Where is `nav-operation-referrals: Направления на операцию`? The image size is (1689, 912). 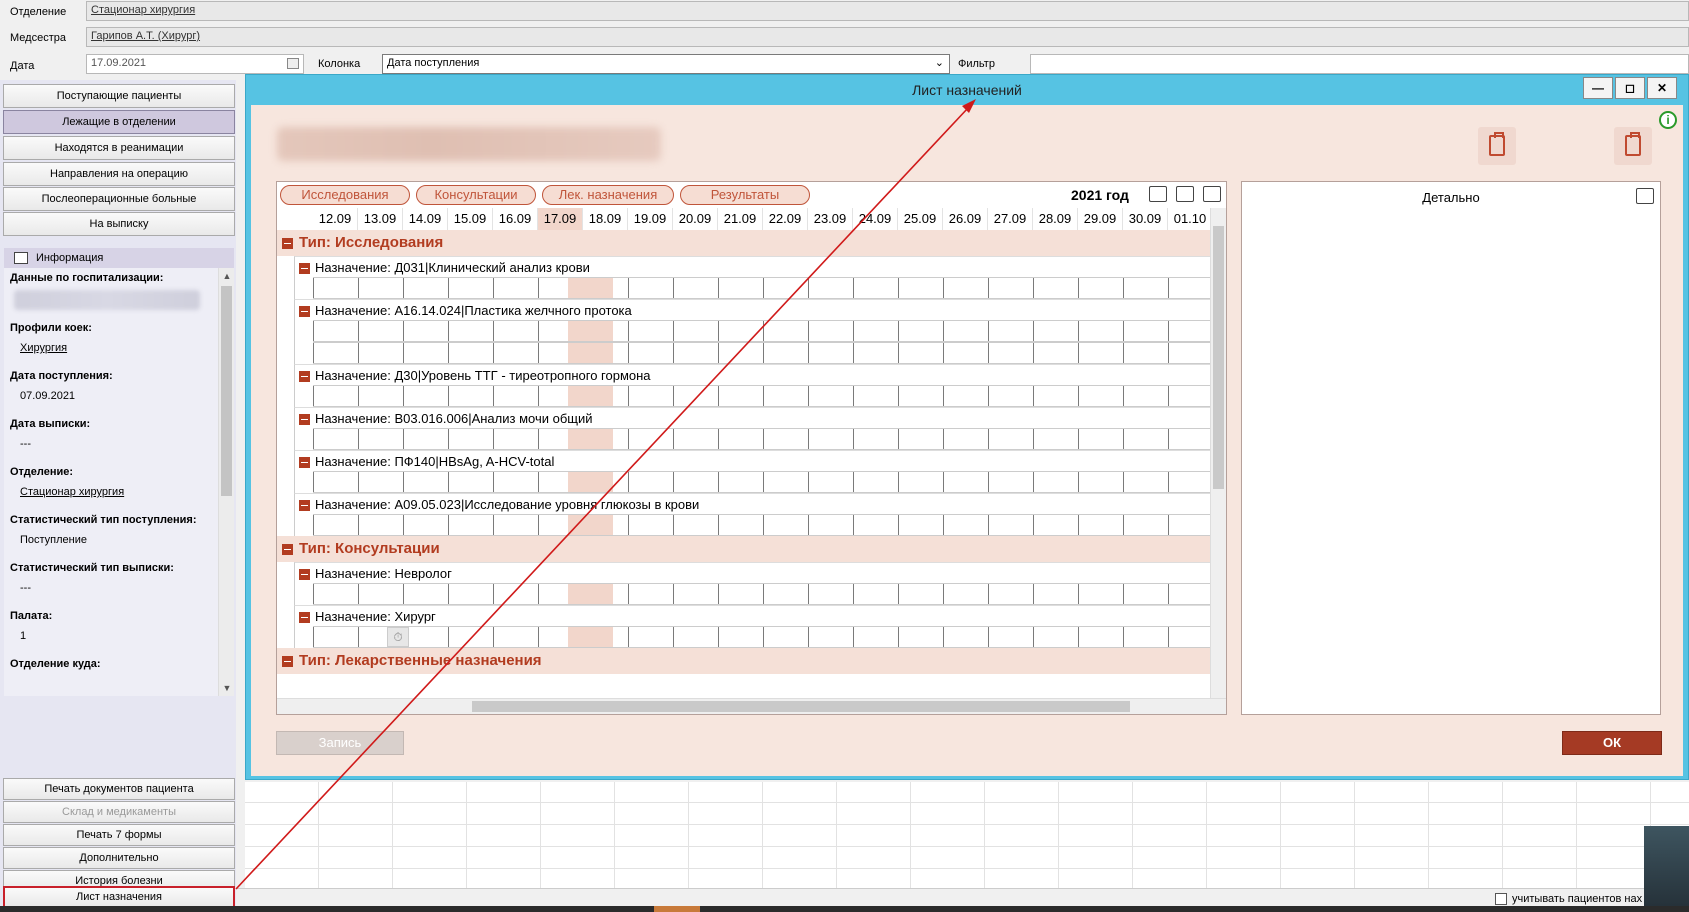 nav-operation-referrals: Направления на операцию is located at coordinates (119, 174).